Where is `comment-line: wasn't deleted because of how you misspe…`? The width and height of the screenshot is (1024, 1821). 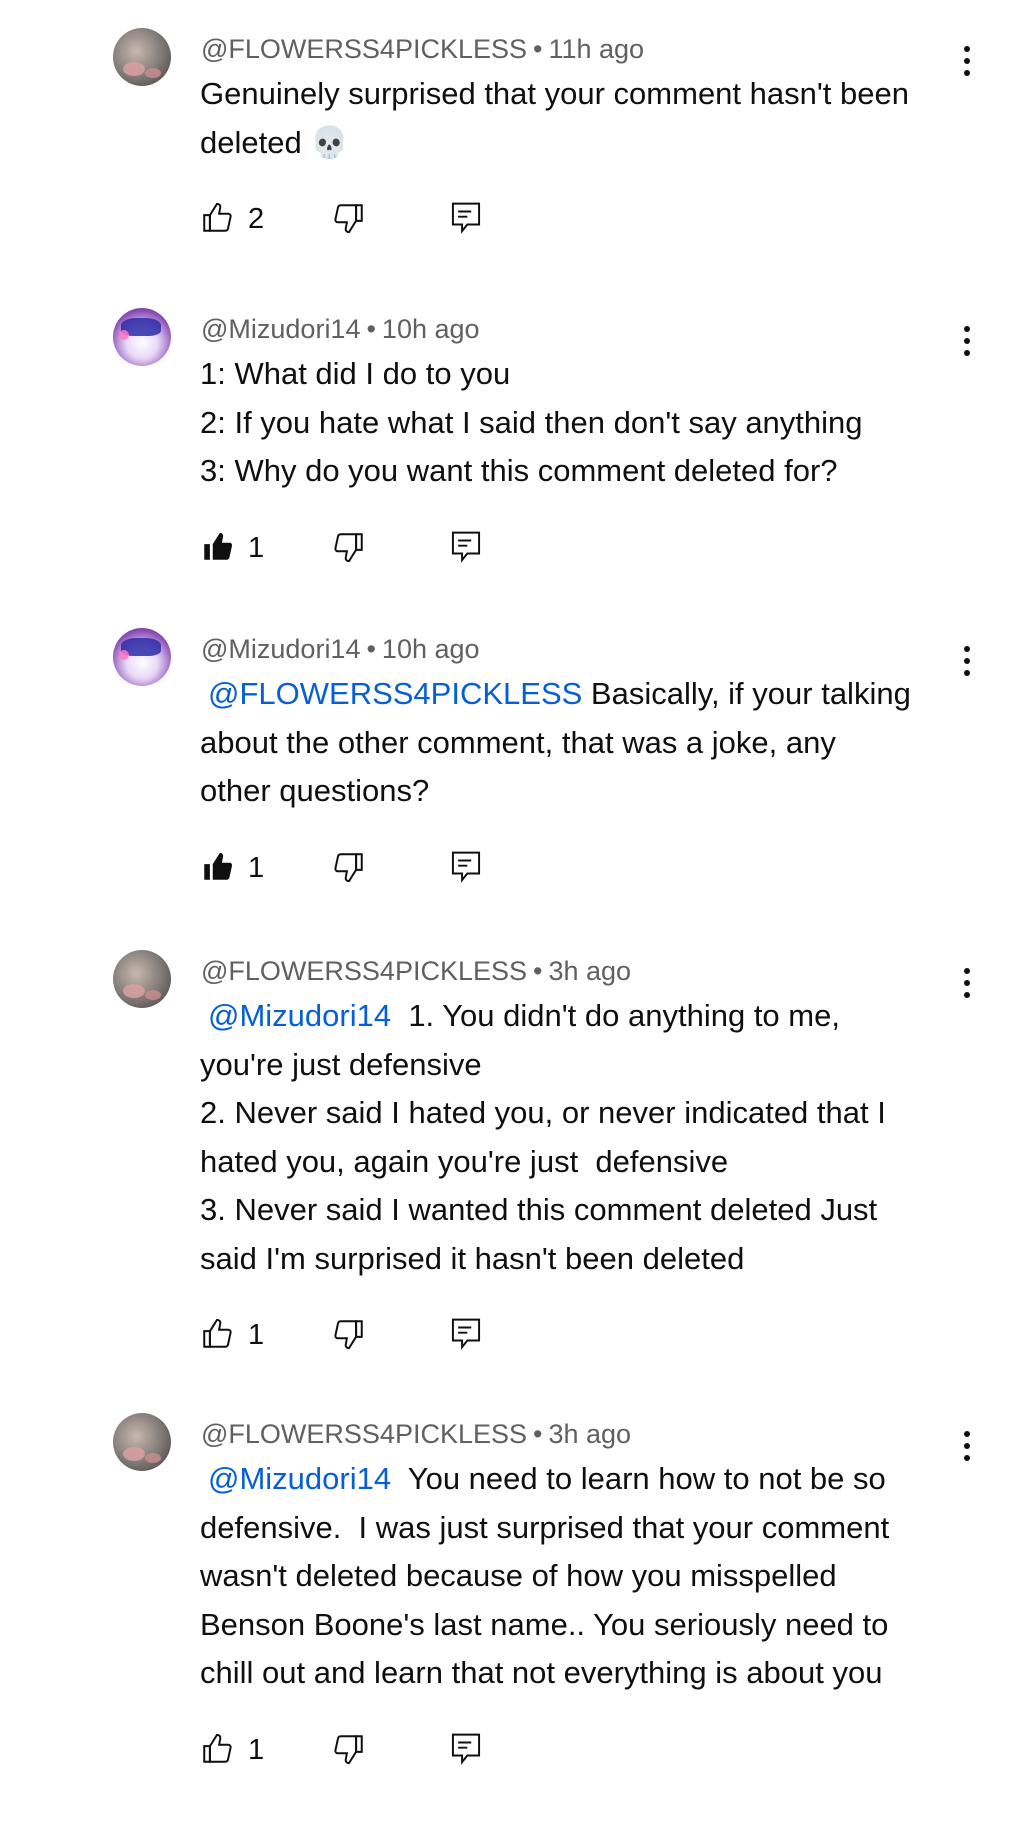
comment-line: wasn't deleted because of how you misspe… is located at coordinates (585, 1576).